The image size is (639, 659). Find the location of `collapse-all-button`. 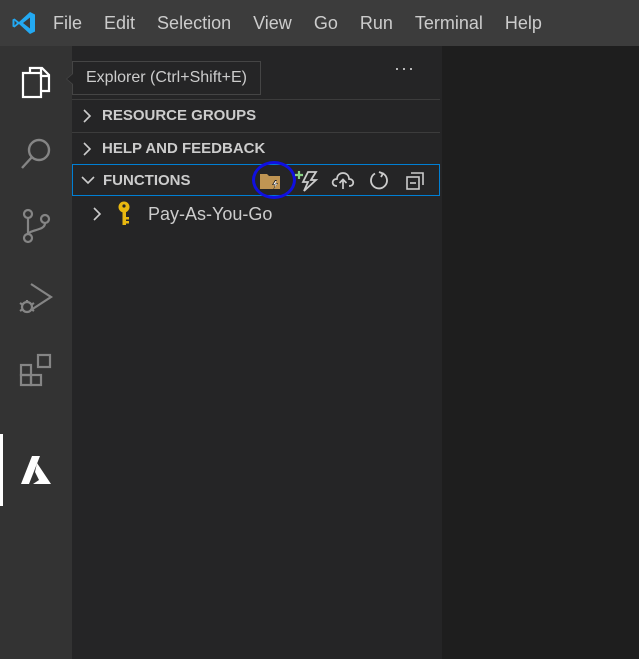

collapse-all-button is located at coordinates (415, 180).